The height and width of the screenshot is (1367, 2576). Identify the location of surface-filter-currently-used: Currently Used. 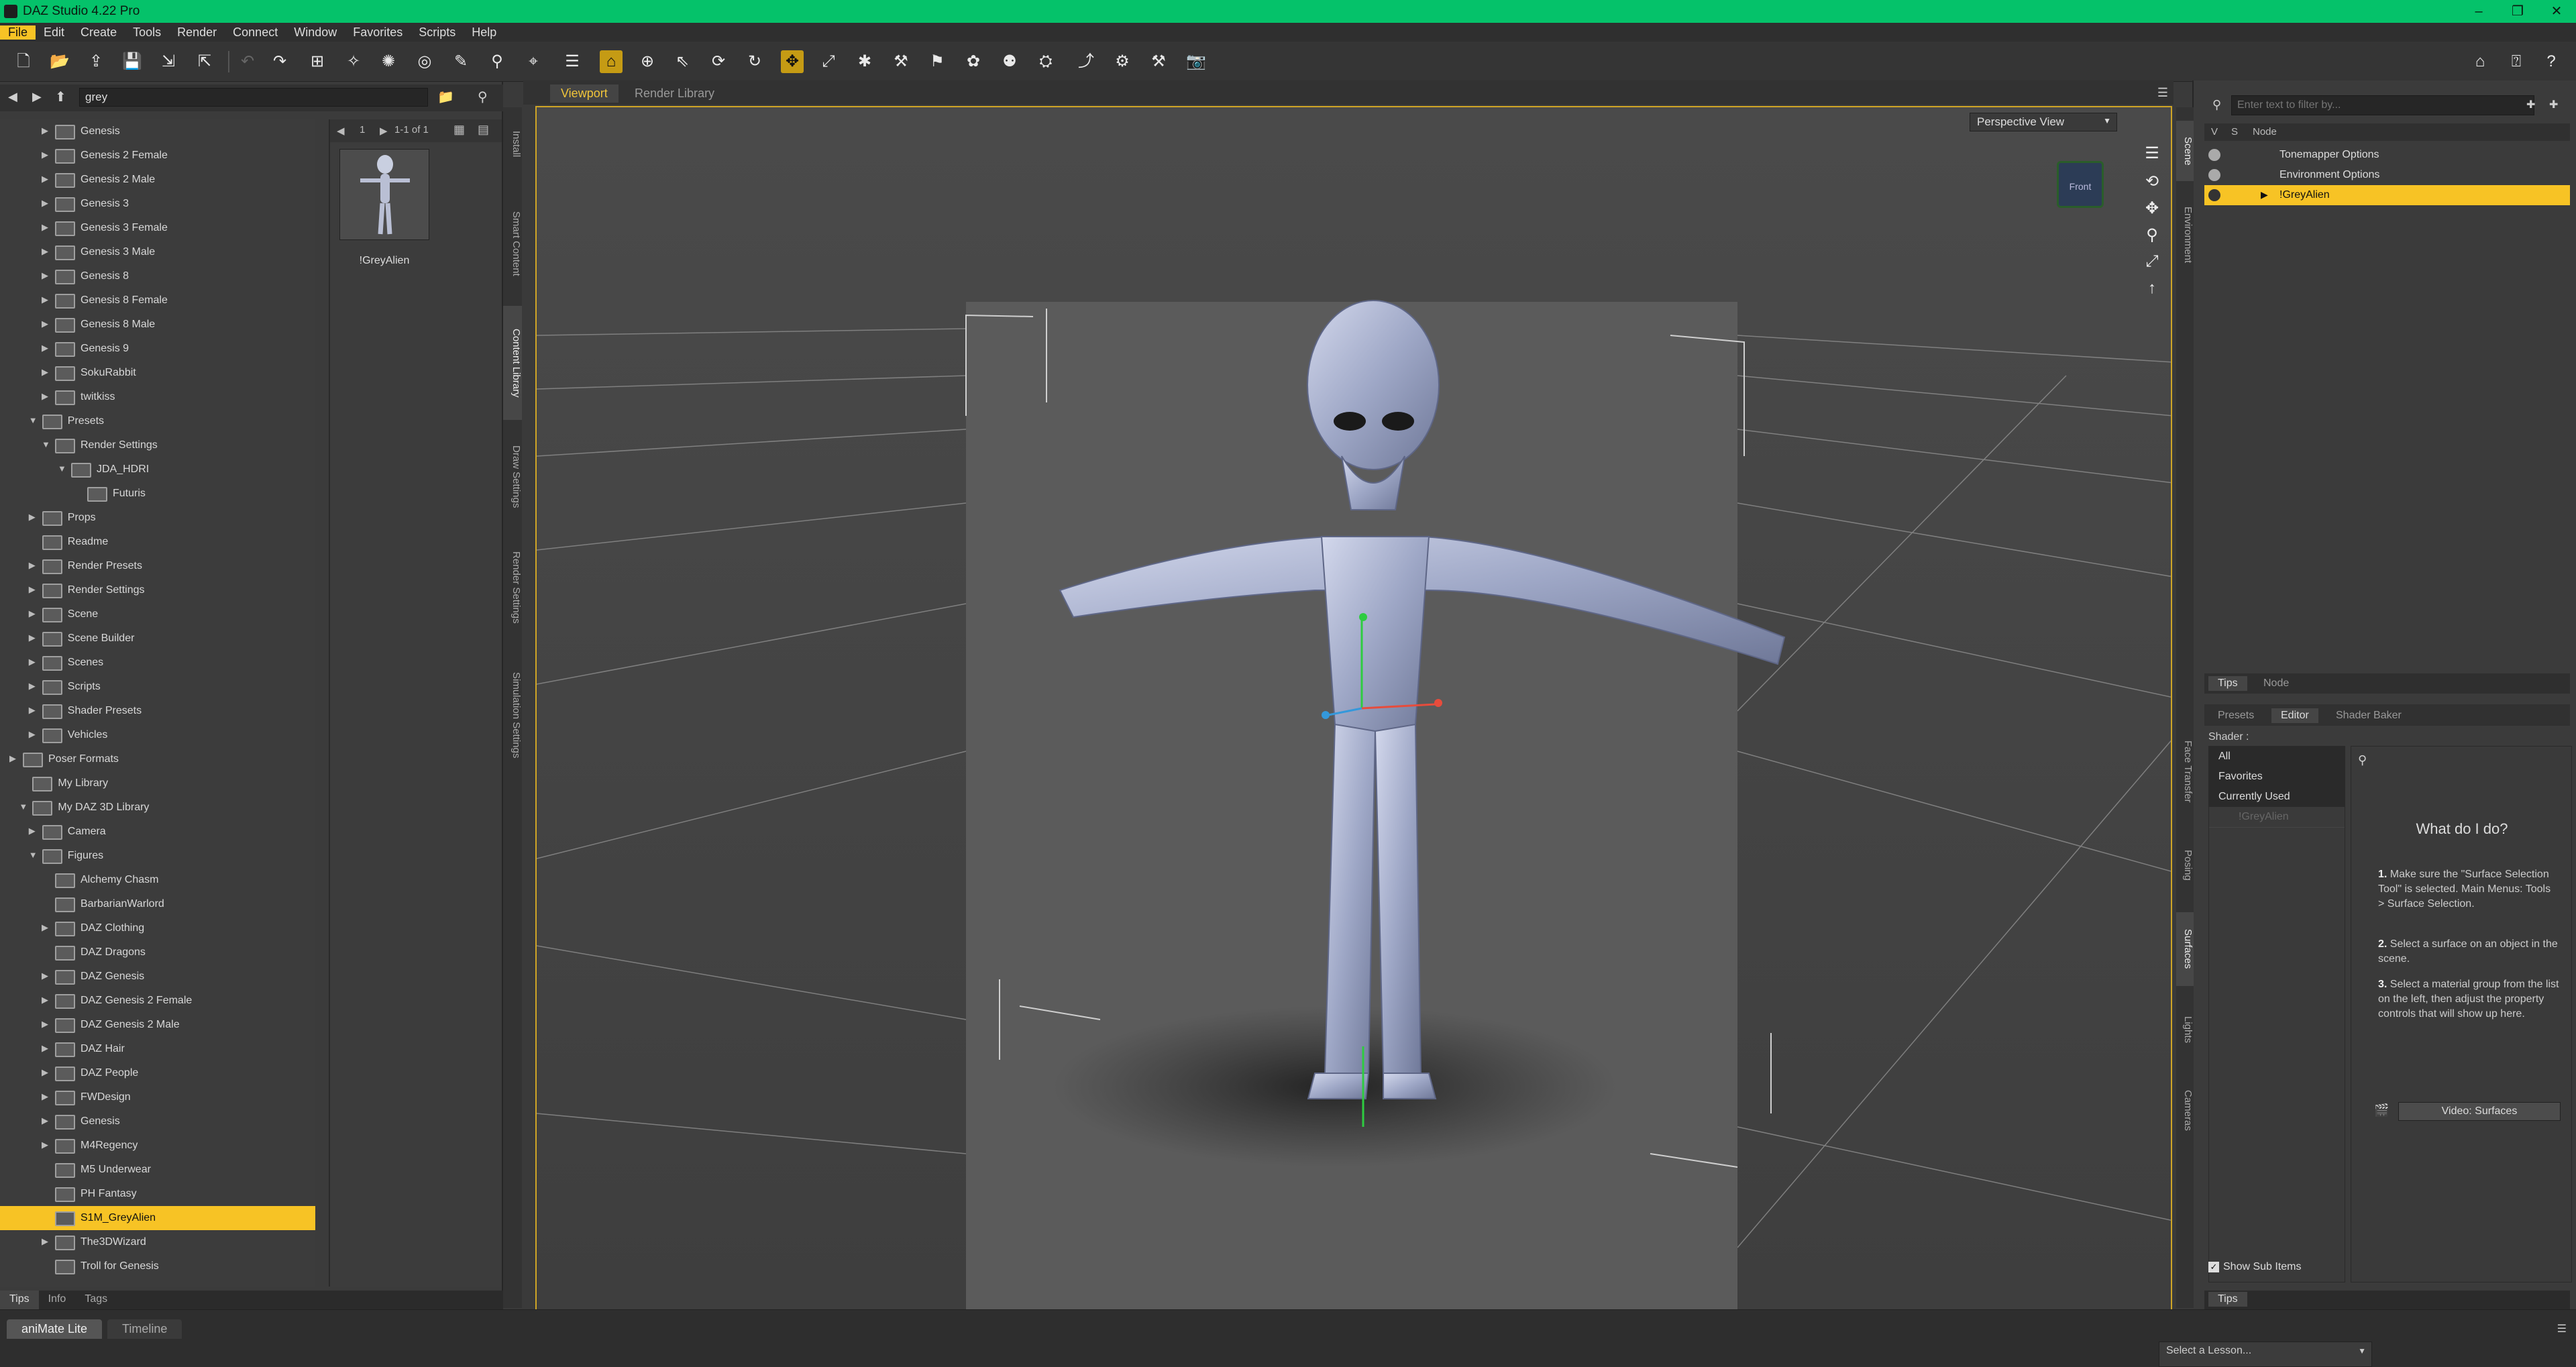
(2277, 798).